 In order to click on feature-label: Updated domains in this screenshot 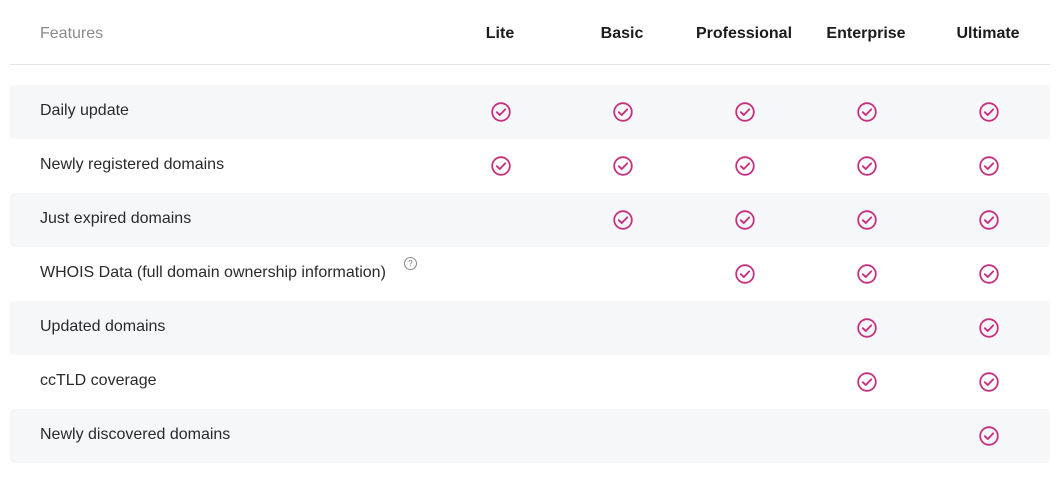, I will do `click(103, 326)`.